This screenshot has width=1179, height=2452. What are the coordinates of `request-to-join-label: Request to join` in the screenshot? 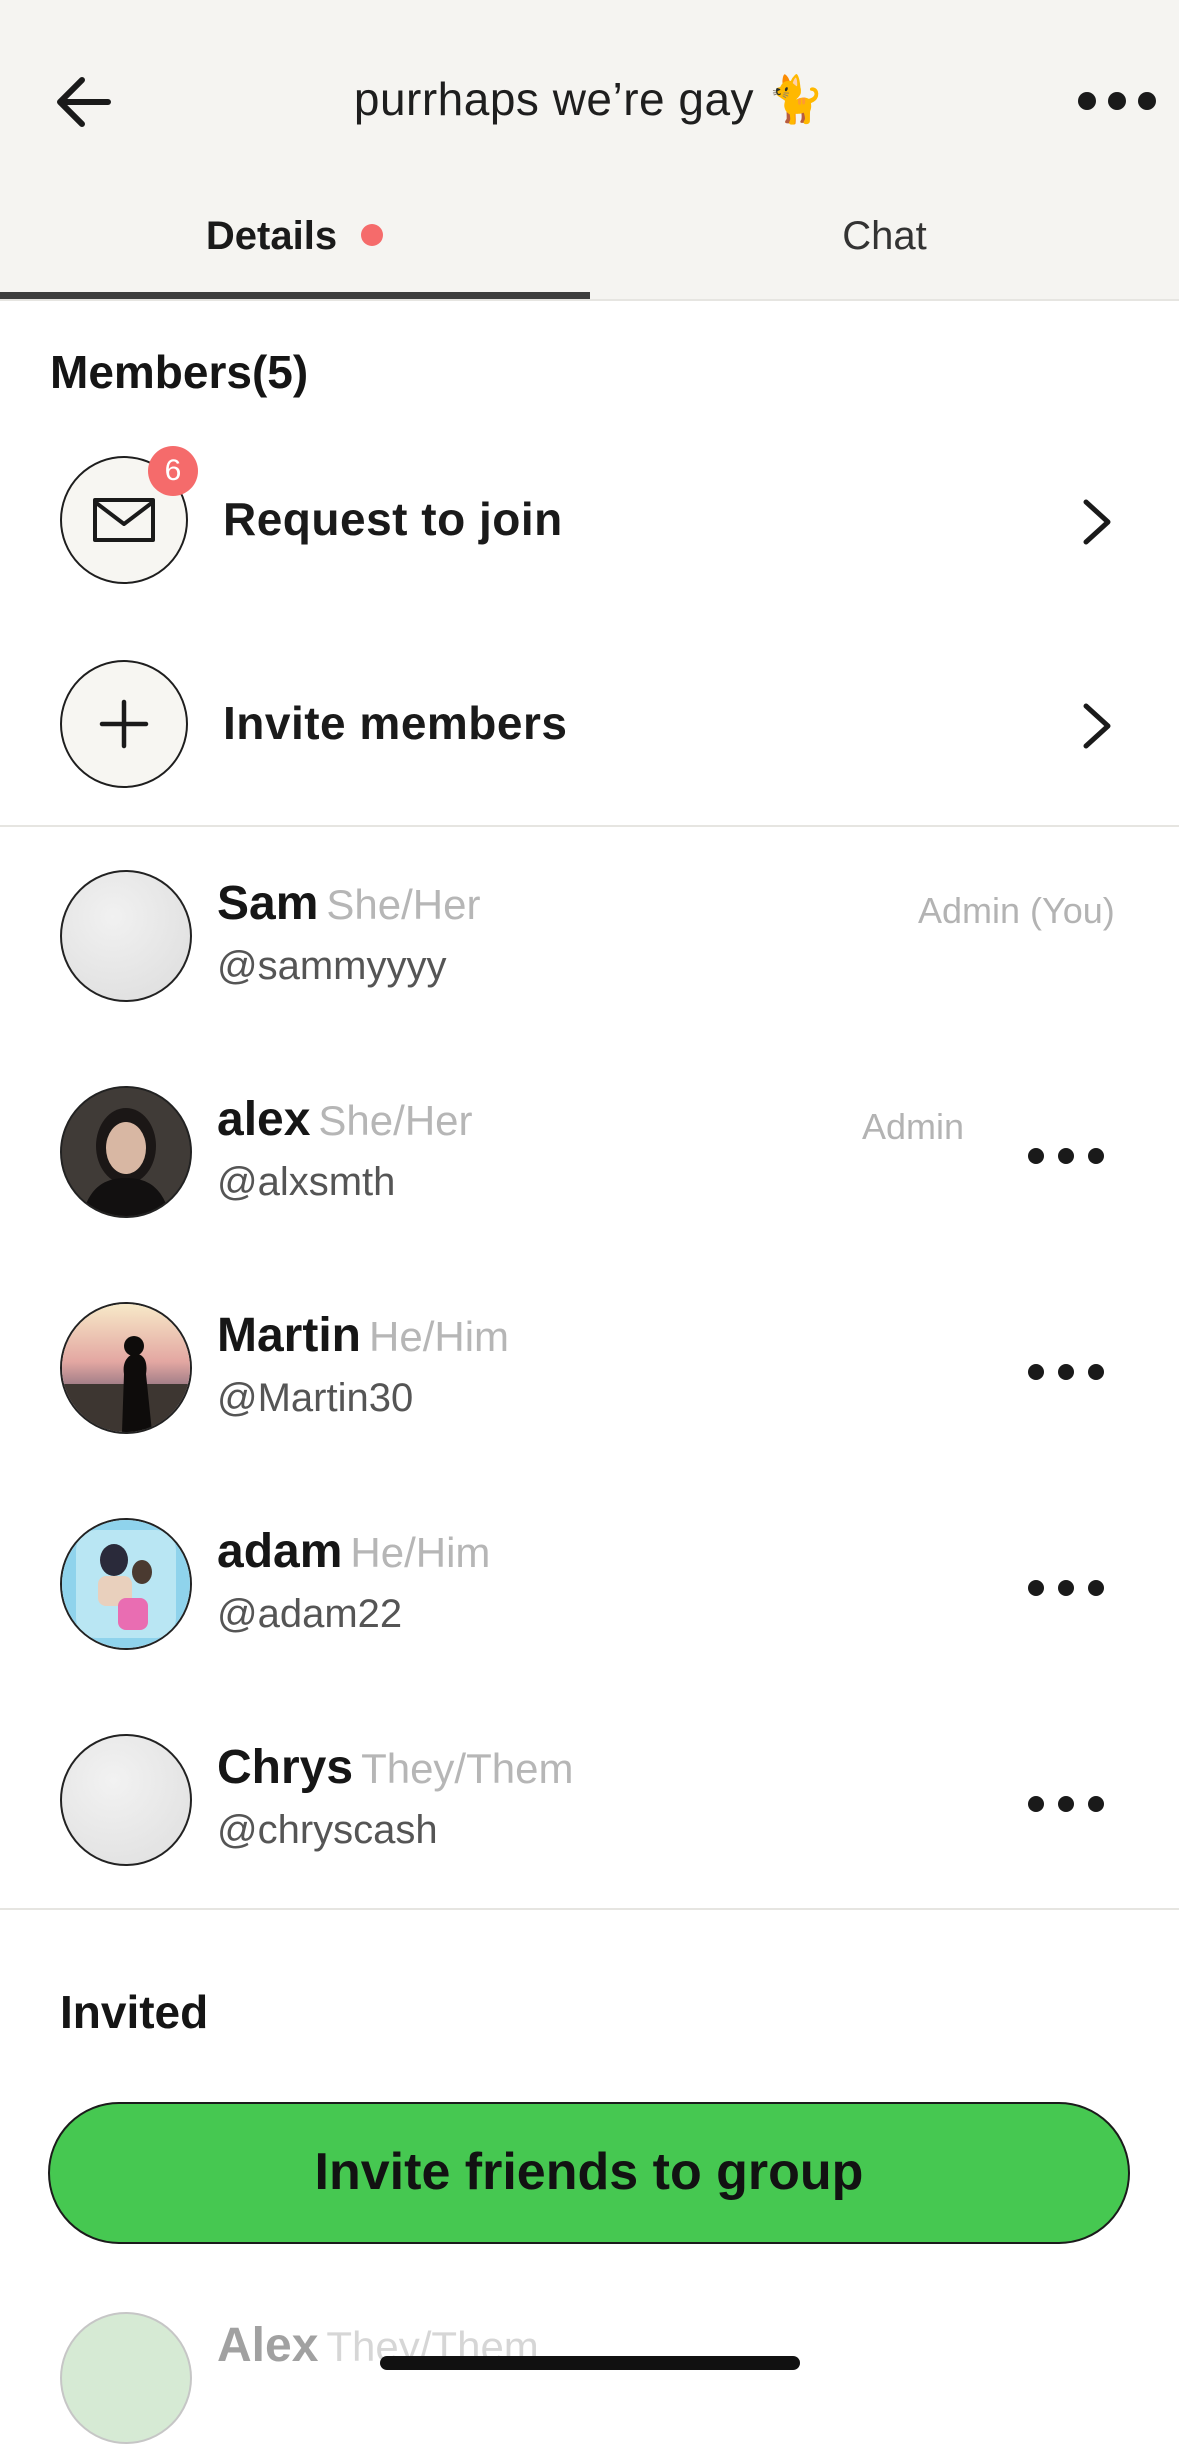 It's located at (393, 519).